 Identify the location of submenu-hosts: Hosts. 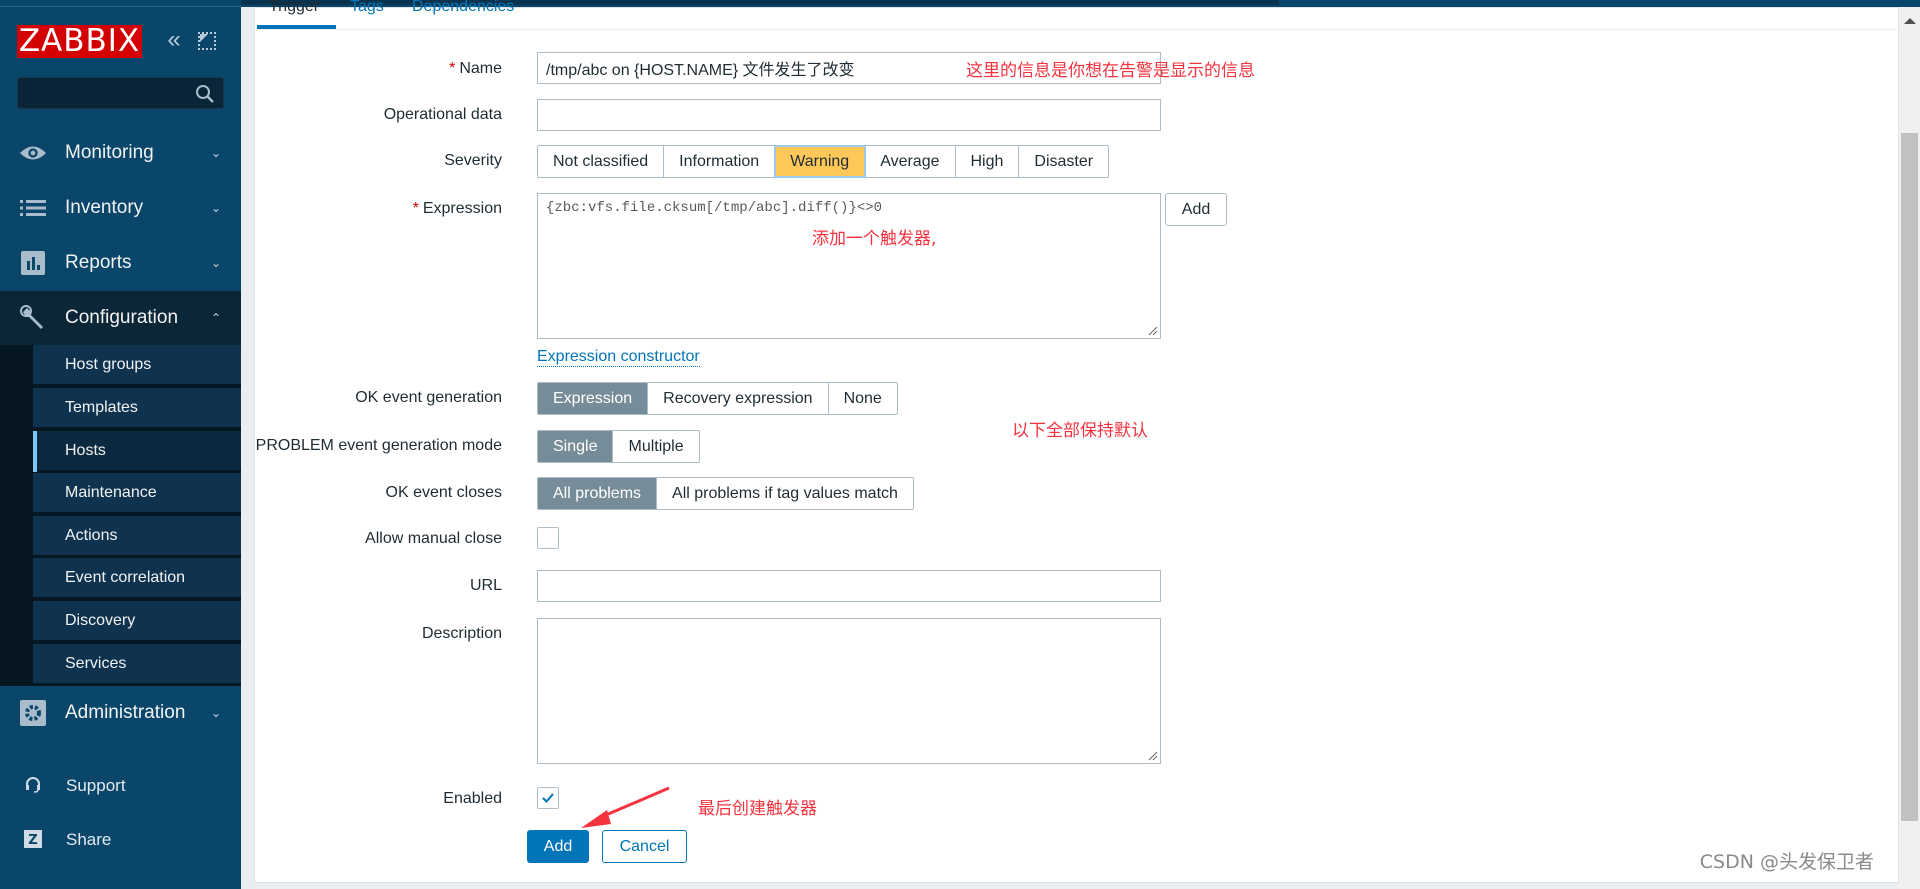
(137, 451).